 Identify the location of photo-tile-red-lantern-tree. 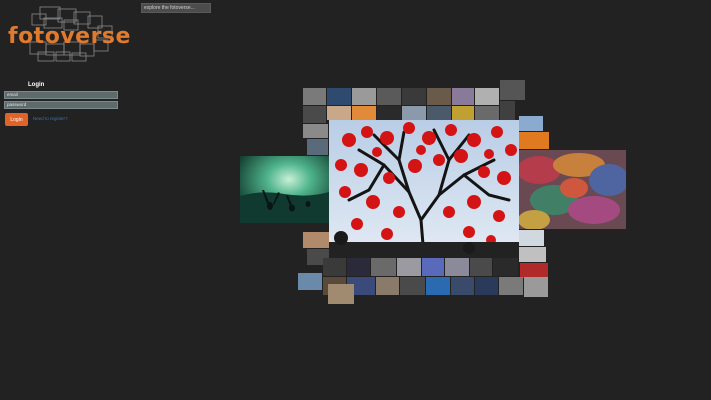
(424, 188).